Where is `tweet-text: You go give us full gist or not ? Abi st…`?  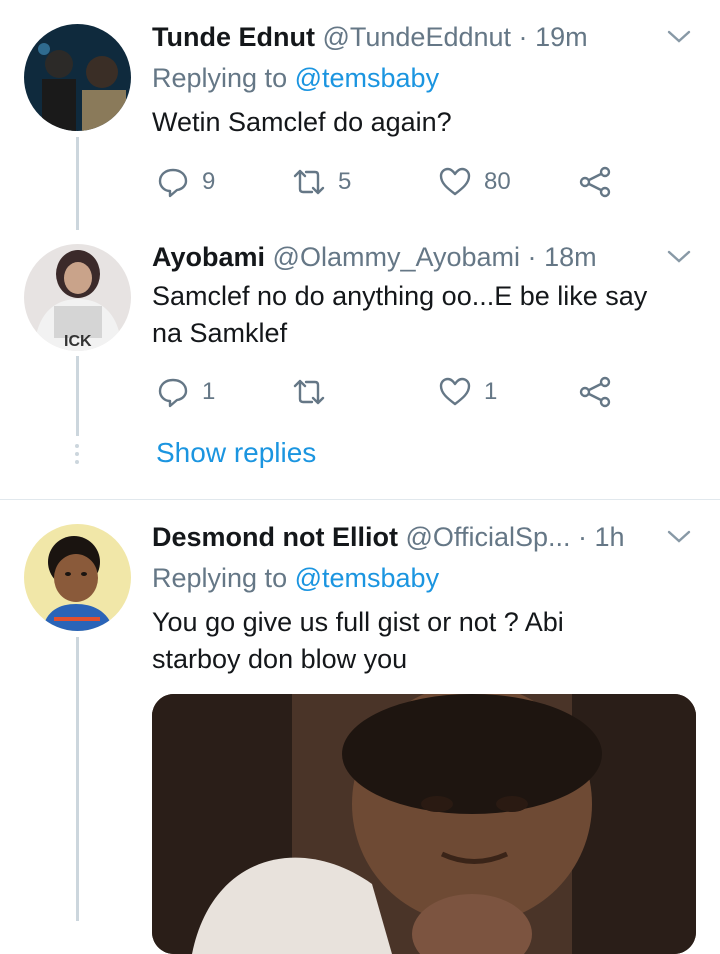 tweet-text: You go give us full gist or not ? Abi st… is located at coordinates (427, 641).